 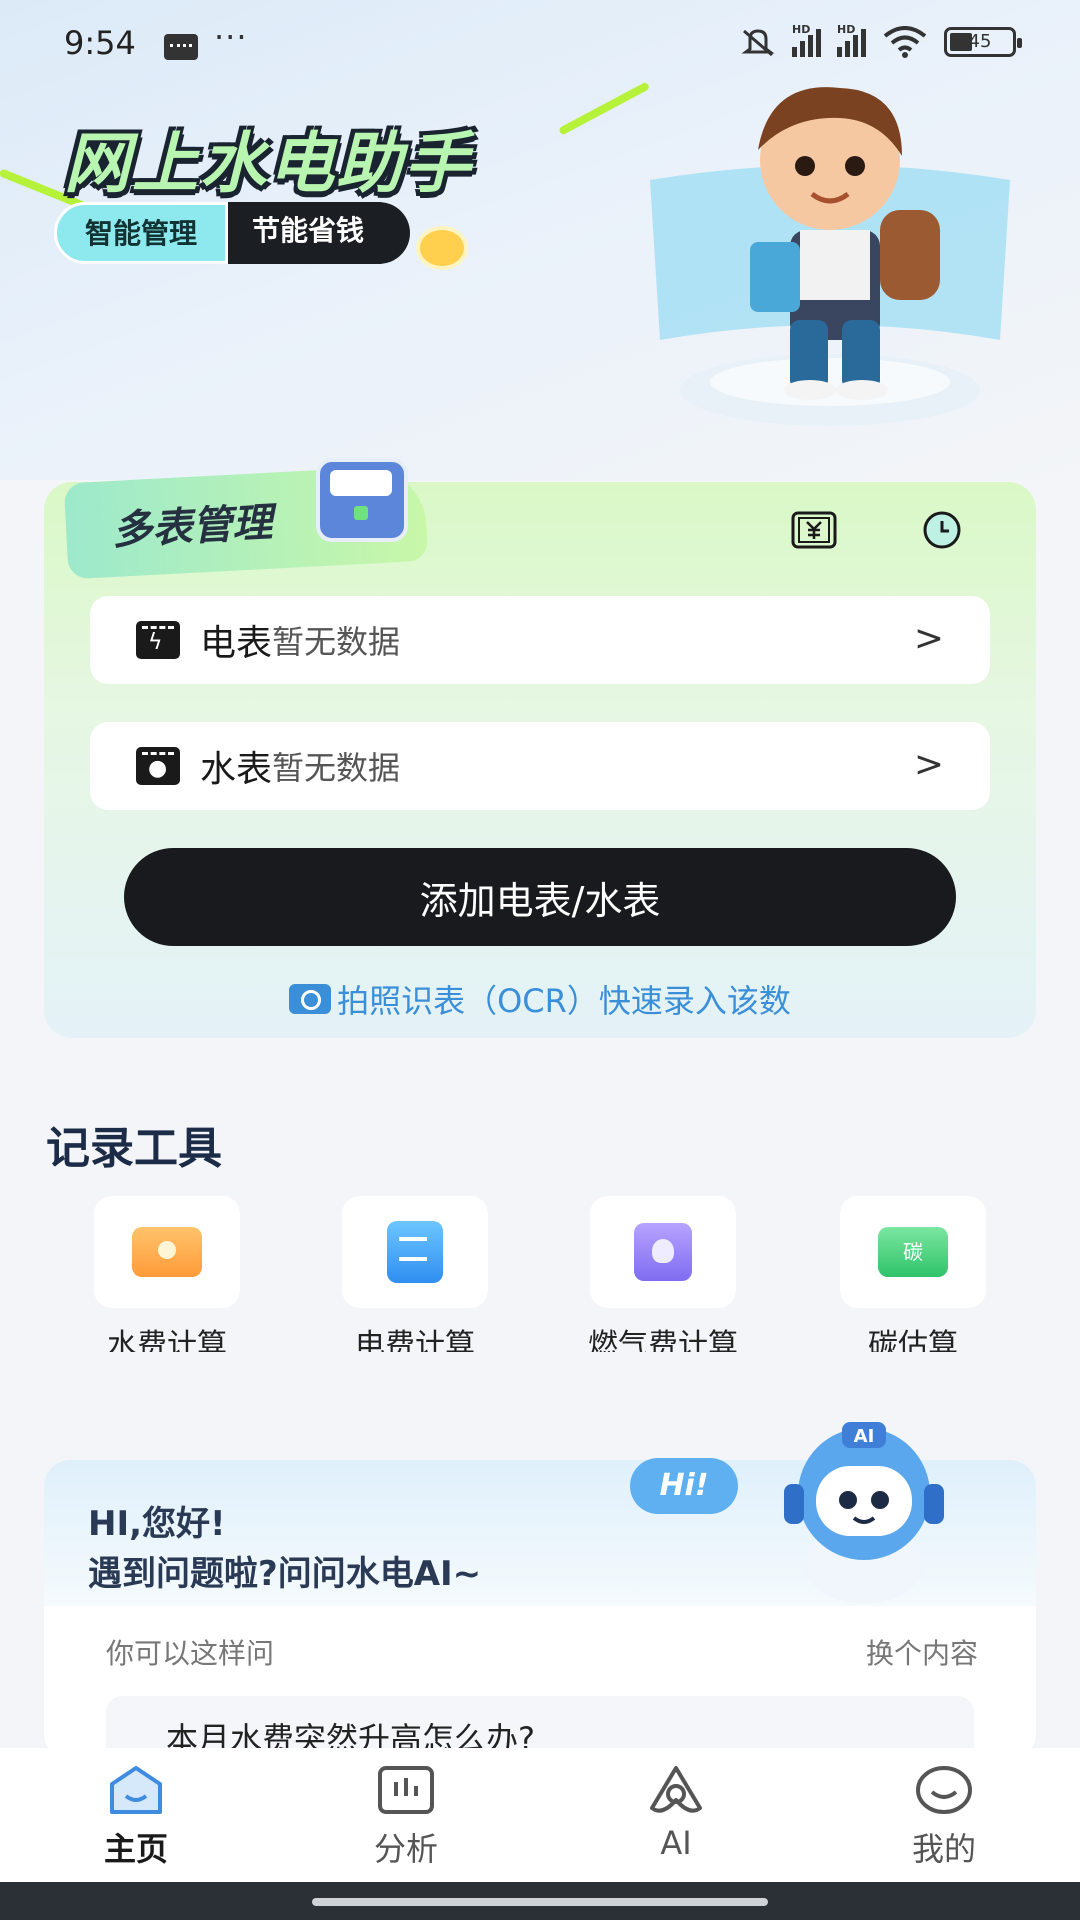 I want to click on nav-label-ai: AI, so click(x=676, y=1843).